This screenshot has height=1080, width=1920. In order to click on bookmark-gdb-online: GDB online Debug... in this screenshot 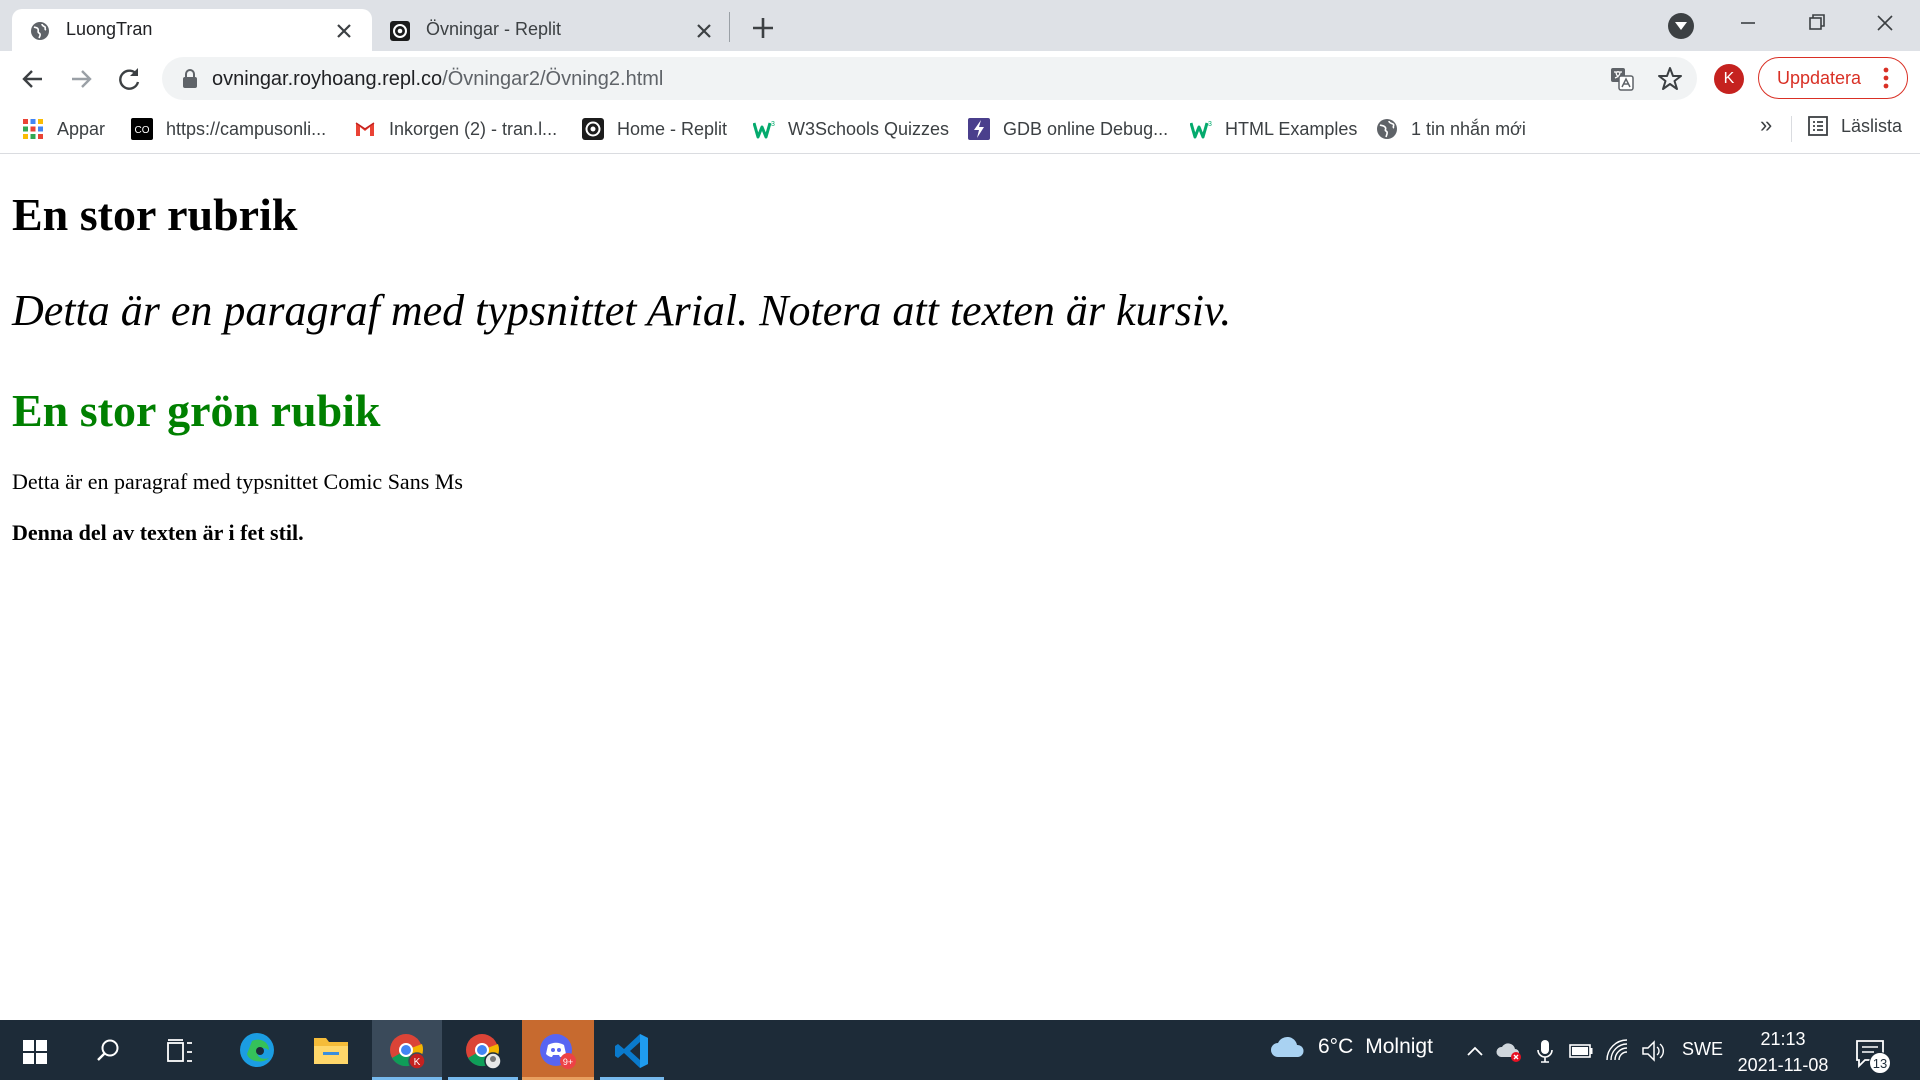, I will do `click(1068, 129)`.